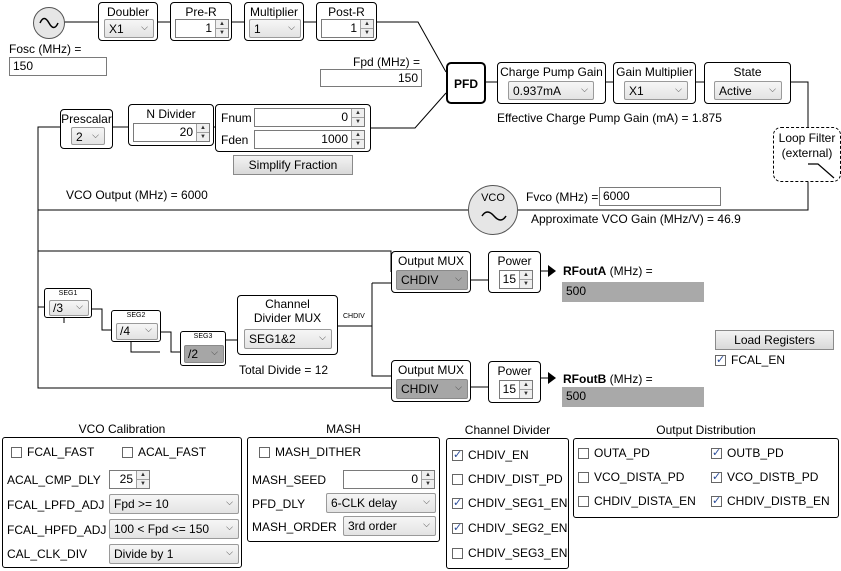 The width and height of the screenshot is (841, 571). What do you see at coordinates (318, 452) in the screenshot?
I see `mash-dither-label: MASH_DITHER` at bounding box center [318, 452].